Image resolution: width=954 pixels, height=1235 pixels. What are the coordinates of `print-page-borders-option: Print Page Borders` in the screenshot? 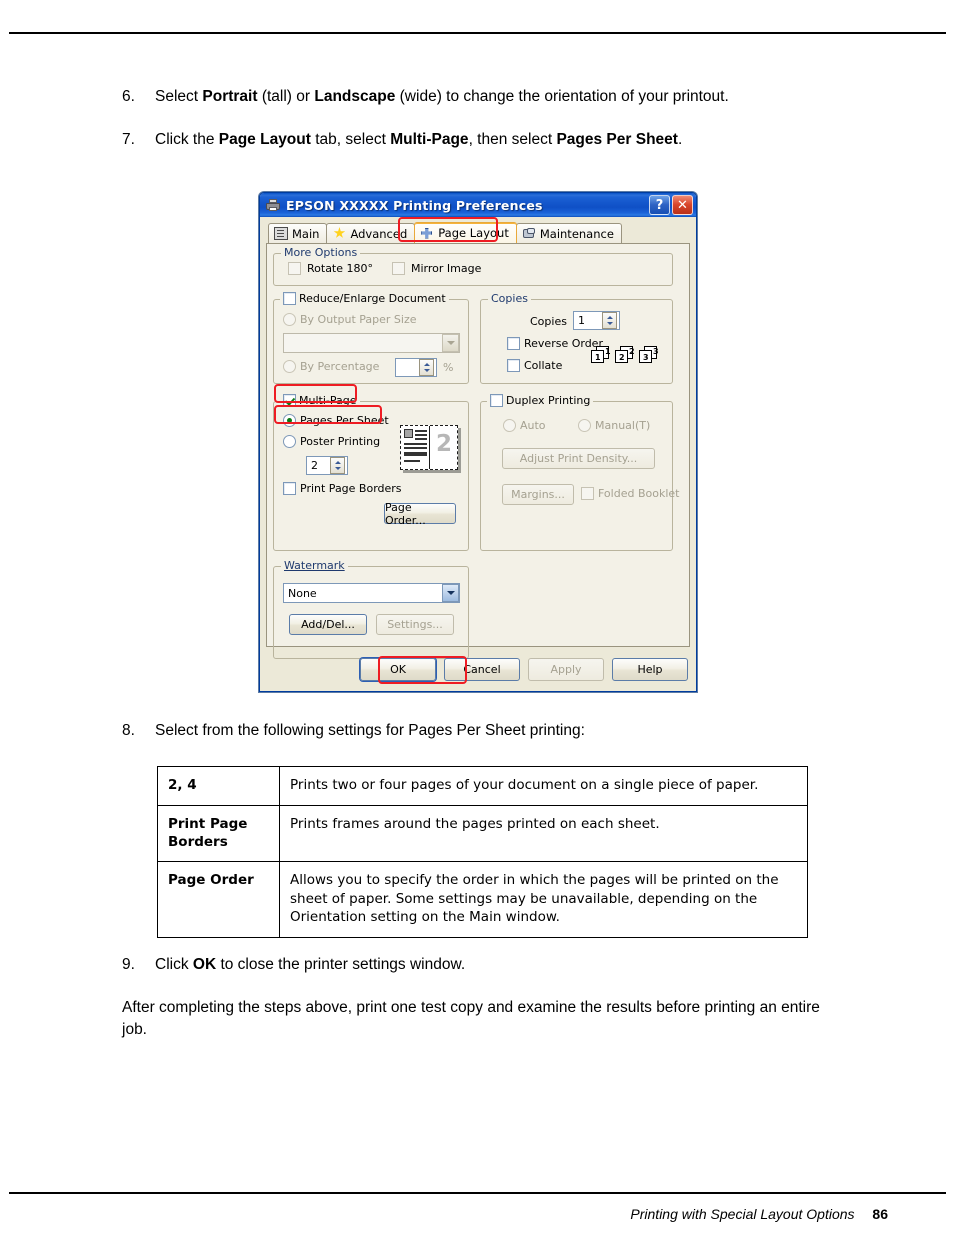 It's located at (342, 488).